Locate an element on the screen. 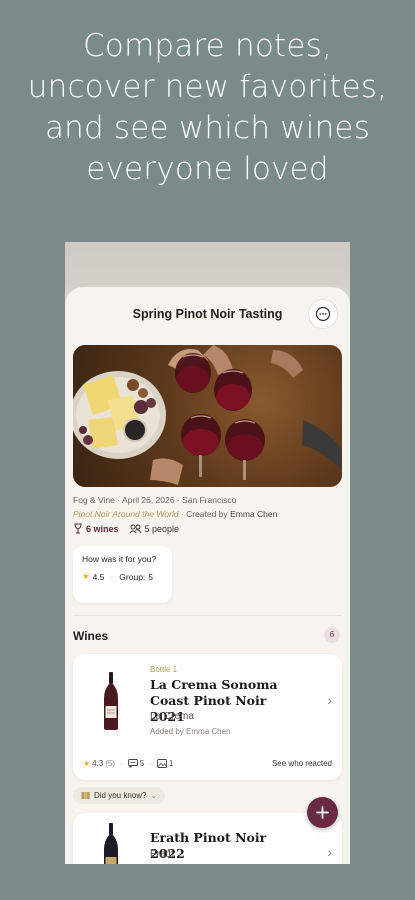 The height and width of the screenshot is (900, 415). headline-line: uncover new favorites, is located at coordinates (207, 87).